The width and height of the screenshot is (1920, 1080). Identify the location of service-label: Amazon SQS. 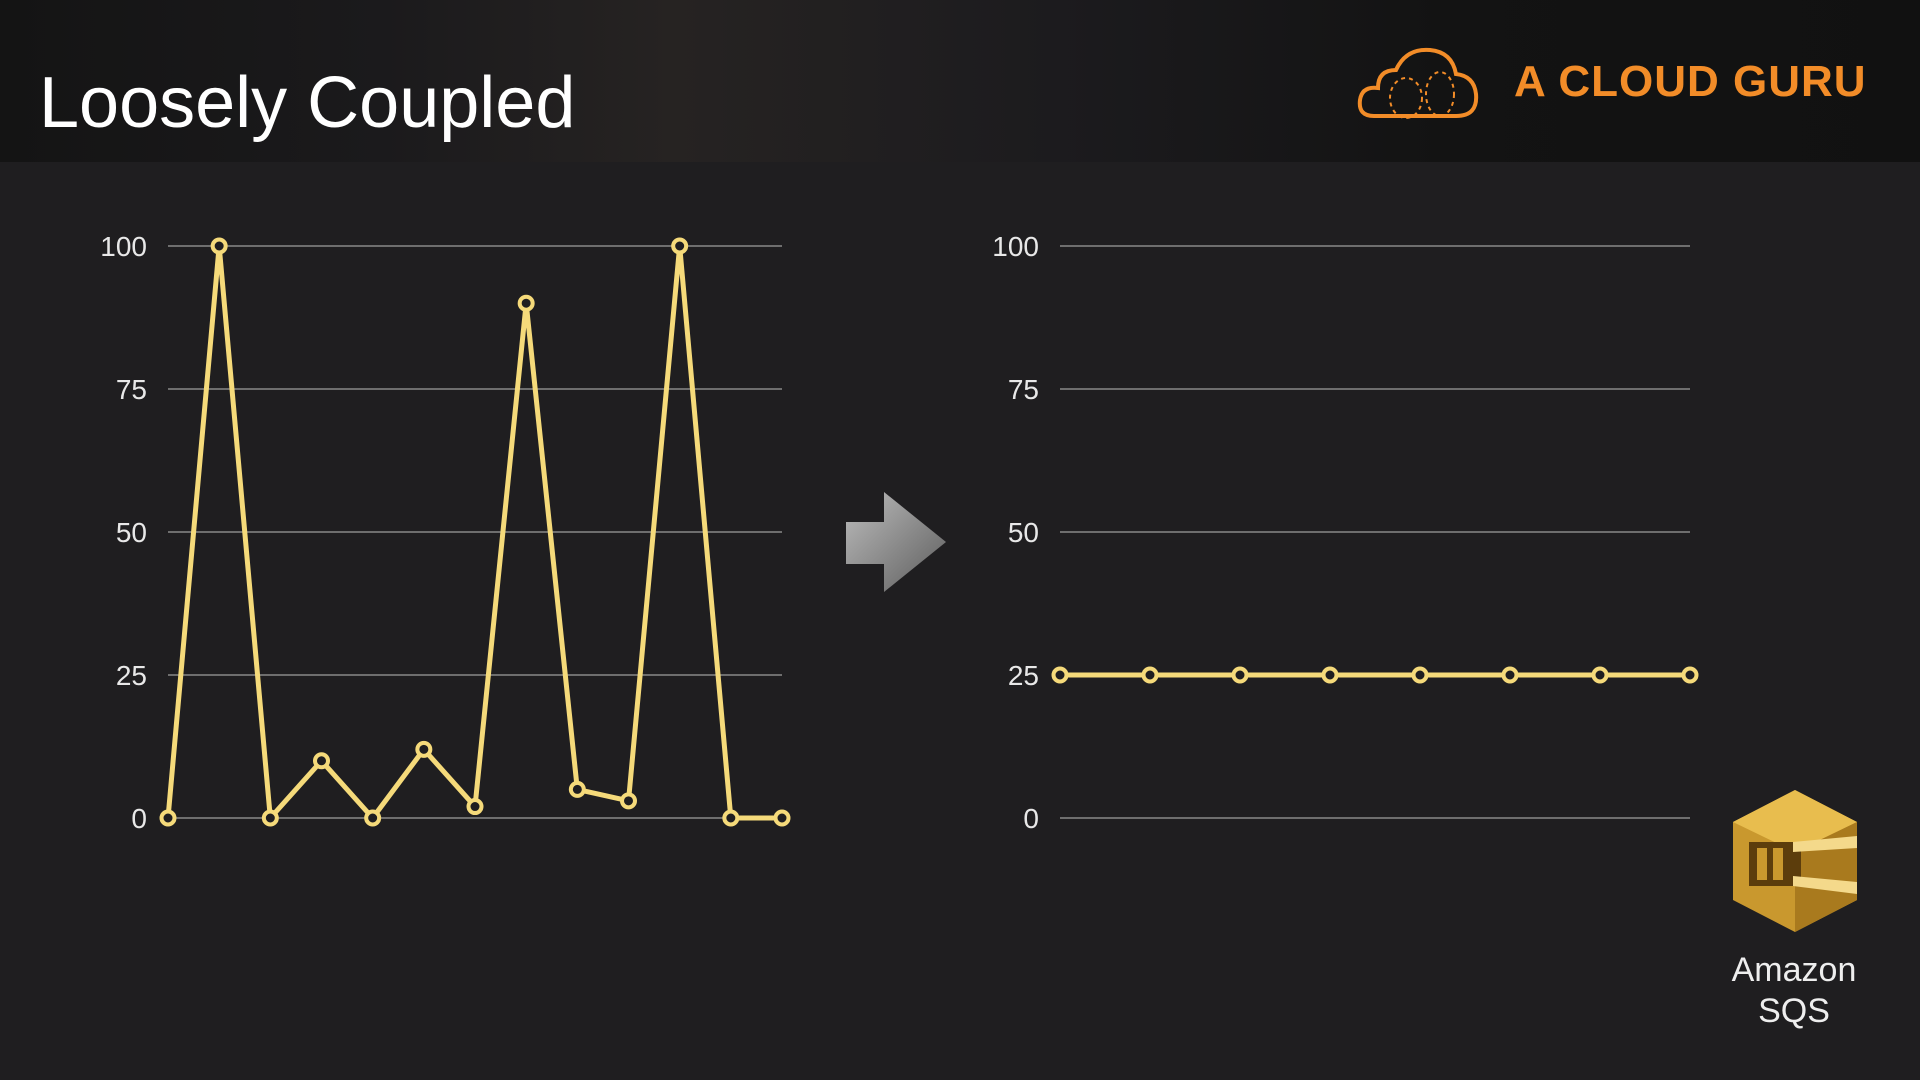
(1794, 991).